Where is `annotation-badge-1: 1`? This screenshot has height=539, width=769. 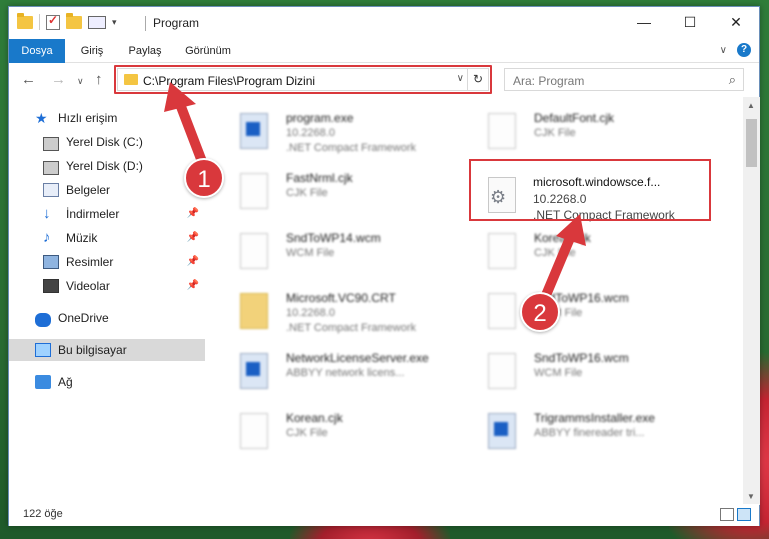 annotation-badge-1: 1 is located at coordinates (204, 178).